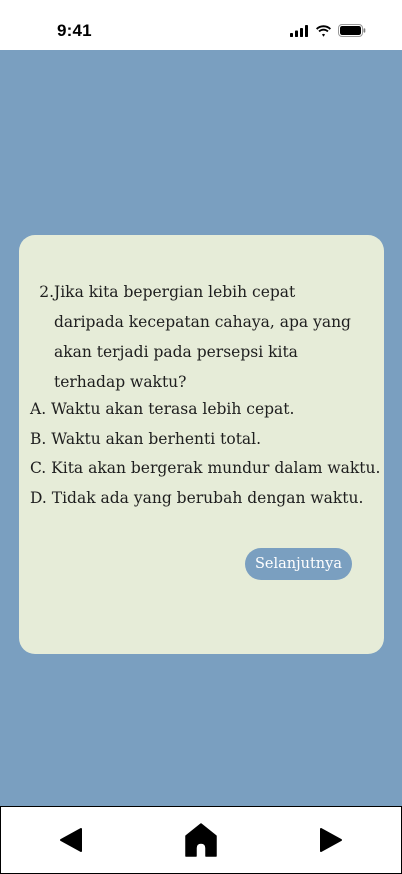 The image size is (402, 874). What do you see at coordinates (205, 499) in the screenshot?
I see `option-d: D. Tidak ada yang berubah dengan waktu.` at bounding box center [205, 499].